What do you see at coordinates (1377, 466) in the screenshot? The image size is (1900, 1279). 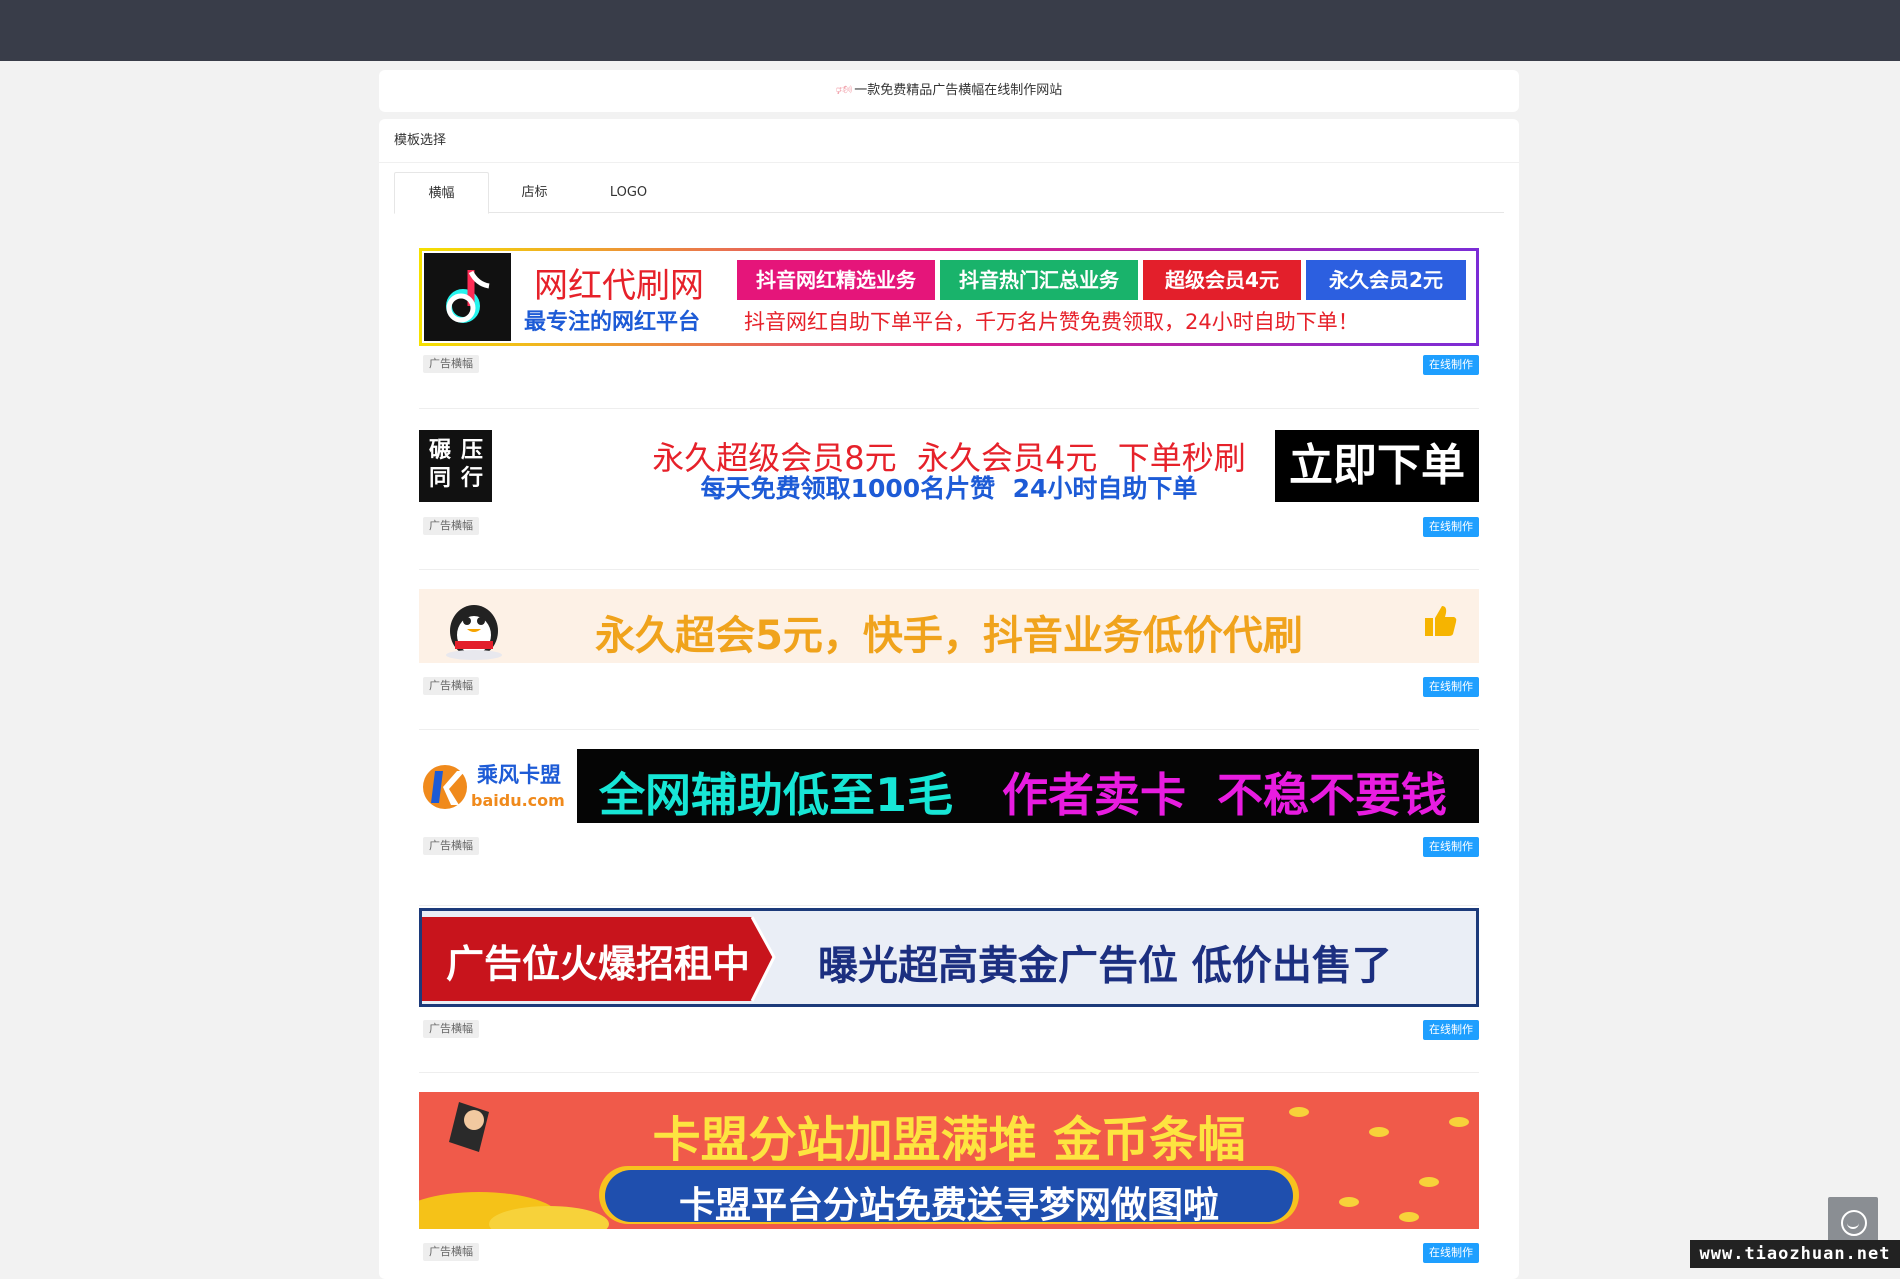 I see `banner-order-badge: 立即下单` at bounding box center [1377, 466].